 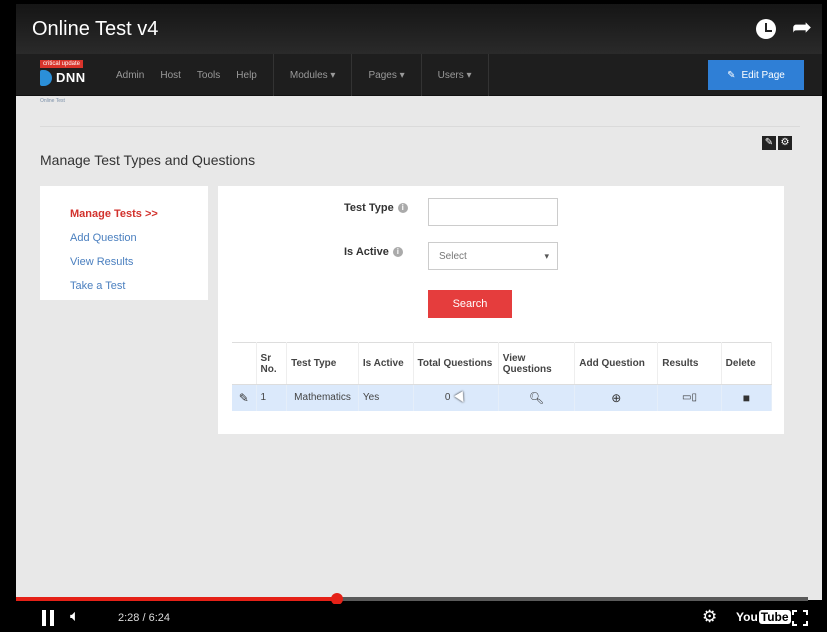 I want to click on time-display: 2:28 / 6:24, so click(x=144, y=618).